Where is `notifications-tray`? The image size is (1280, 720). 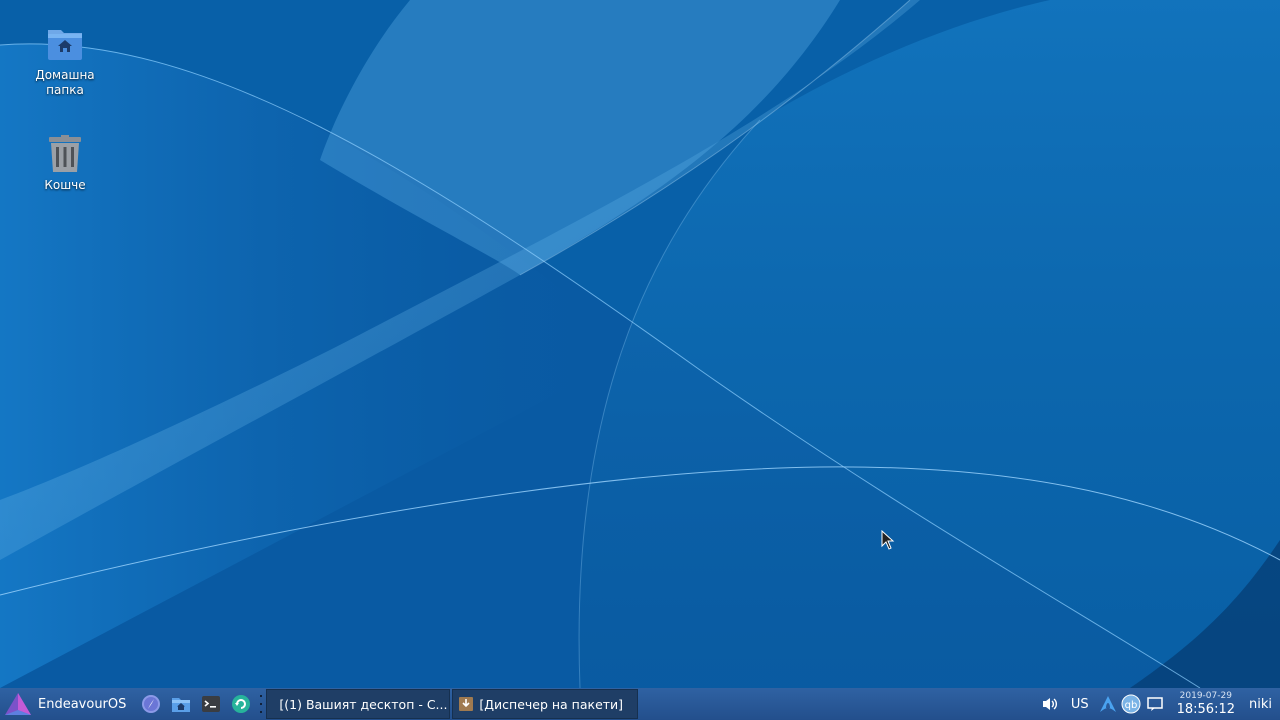 notifications-tray is located at coordinates (1154, 704).